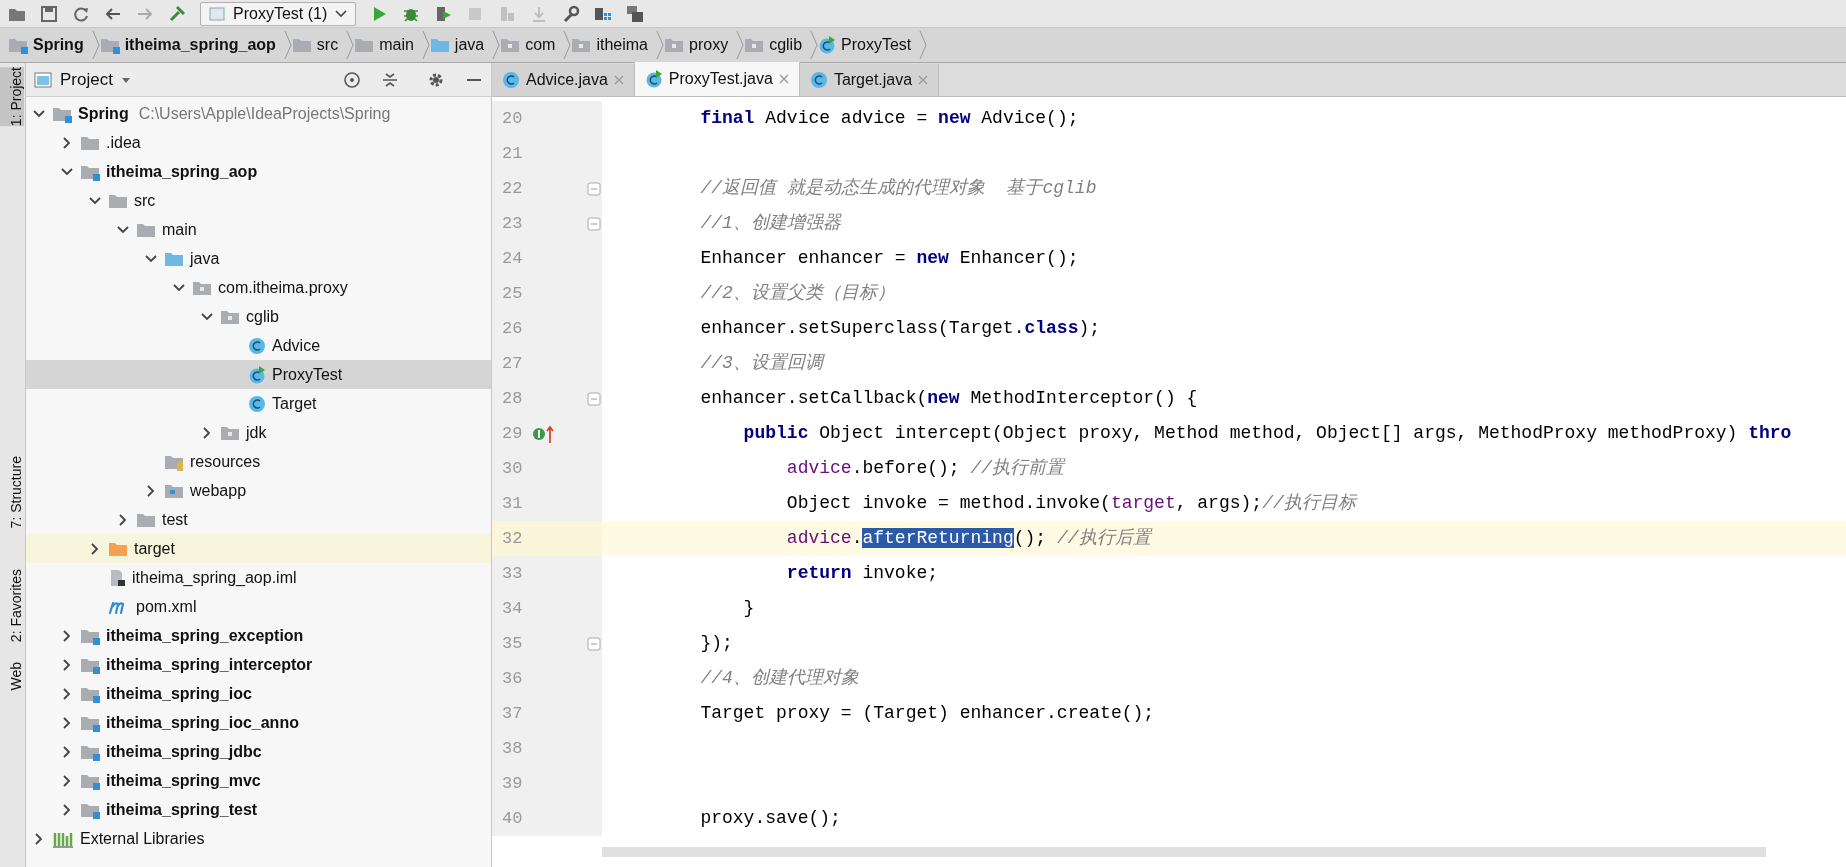  Describe the element at coordinates (512, 678) in the screenshot. I see `line-number: 36` at that location.